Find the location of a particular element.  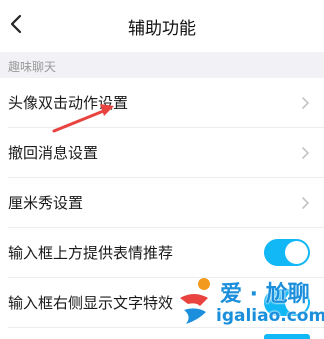

next-row-sliver is located at coordinates (162, 336).